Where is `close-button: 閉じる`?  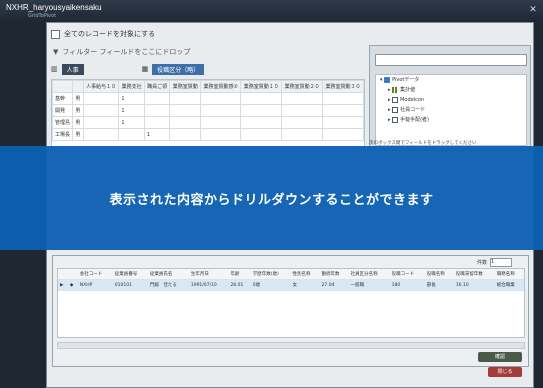
close-button: 閉じる is located at coordinates (505, 372).